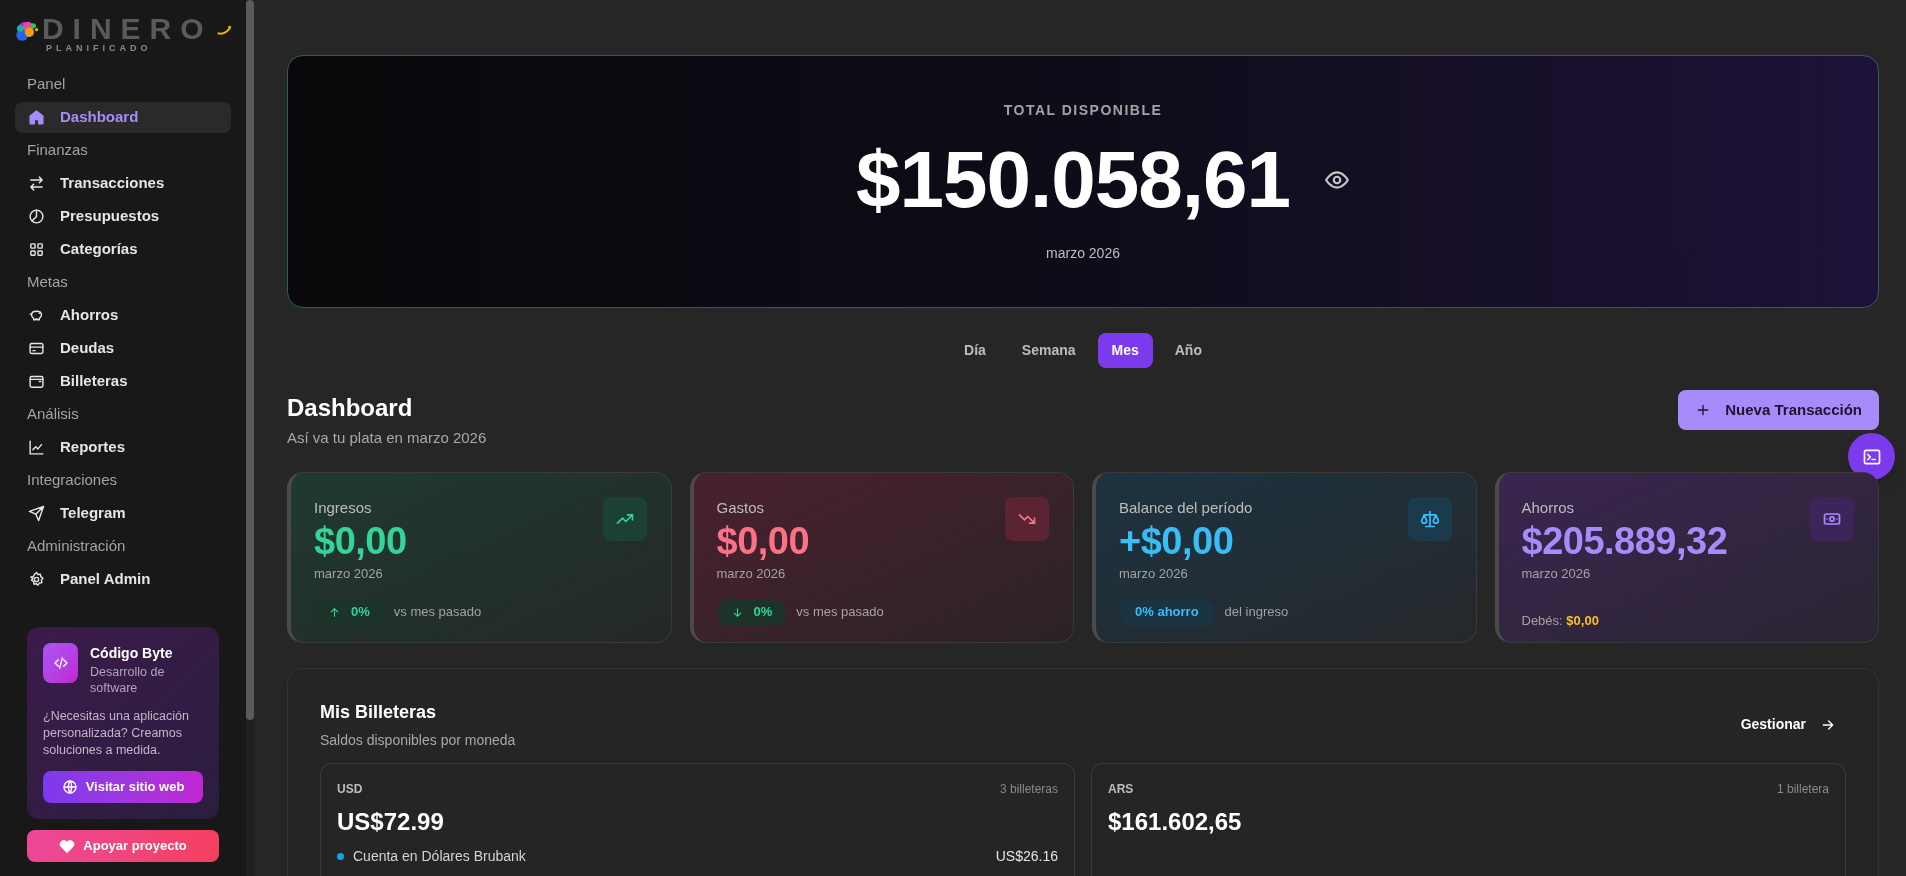 The height and width of the screenshot is (876, 1906). I want to click on nav-section-label: Análisis, so click(53, 414).